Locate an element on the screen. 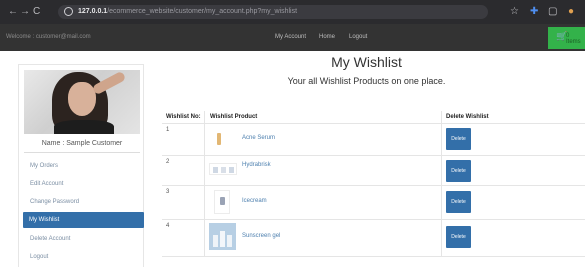 The width and height of the screenshot is (585, 267). reload-icon: C is located at coordinates (36, 12).